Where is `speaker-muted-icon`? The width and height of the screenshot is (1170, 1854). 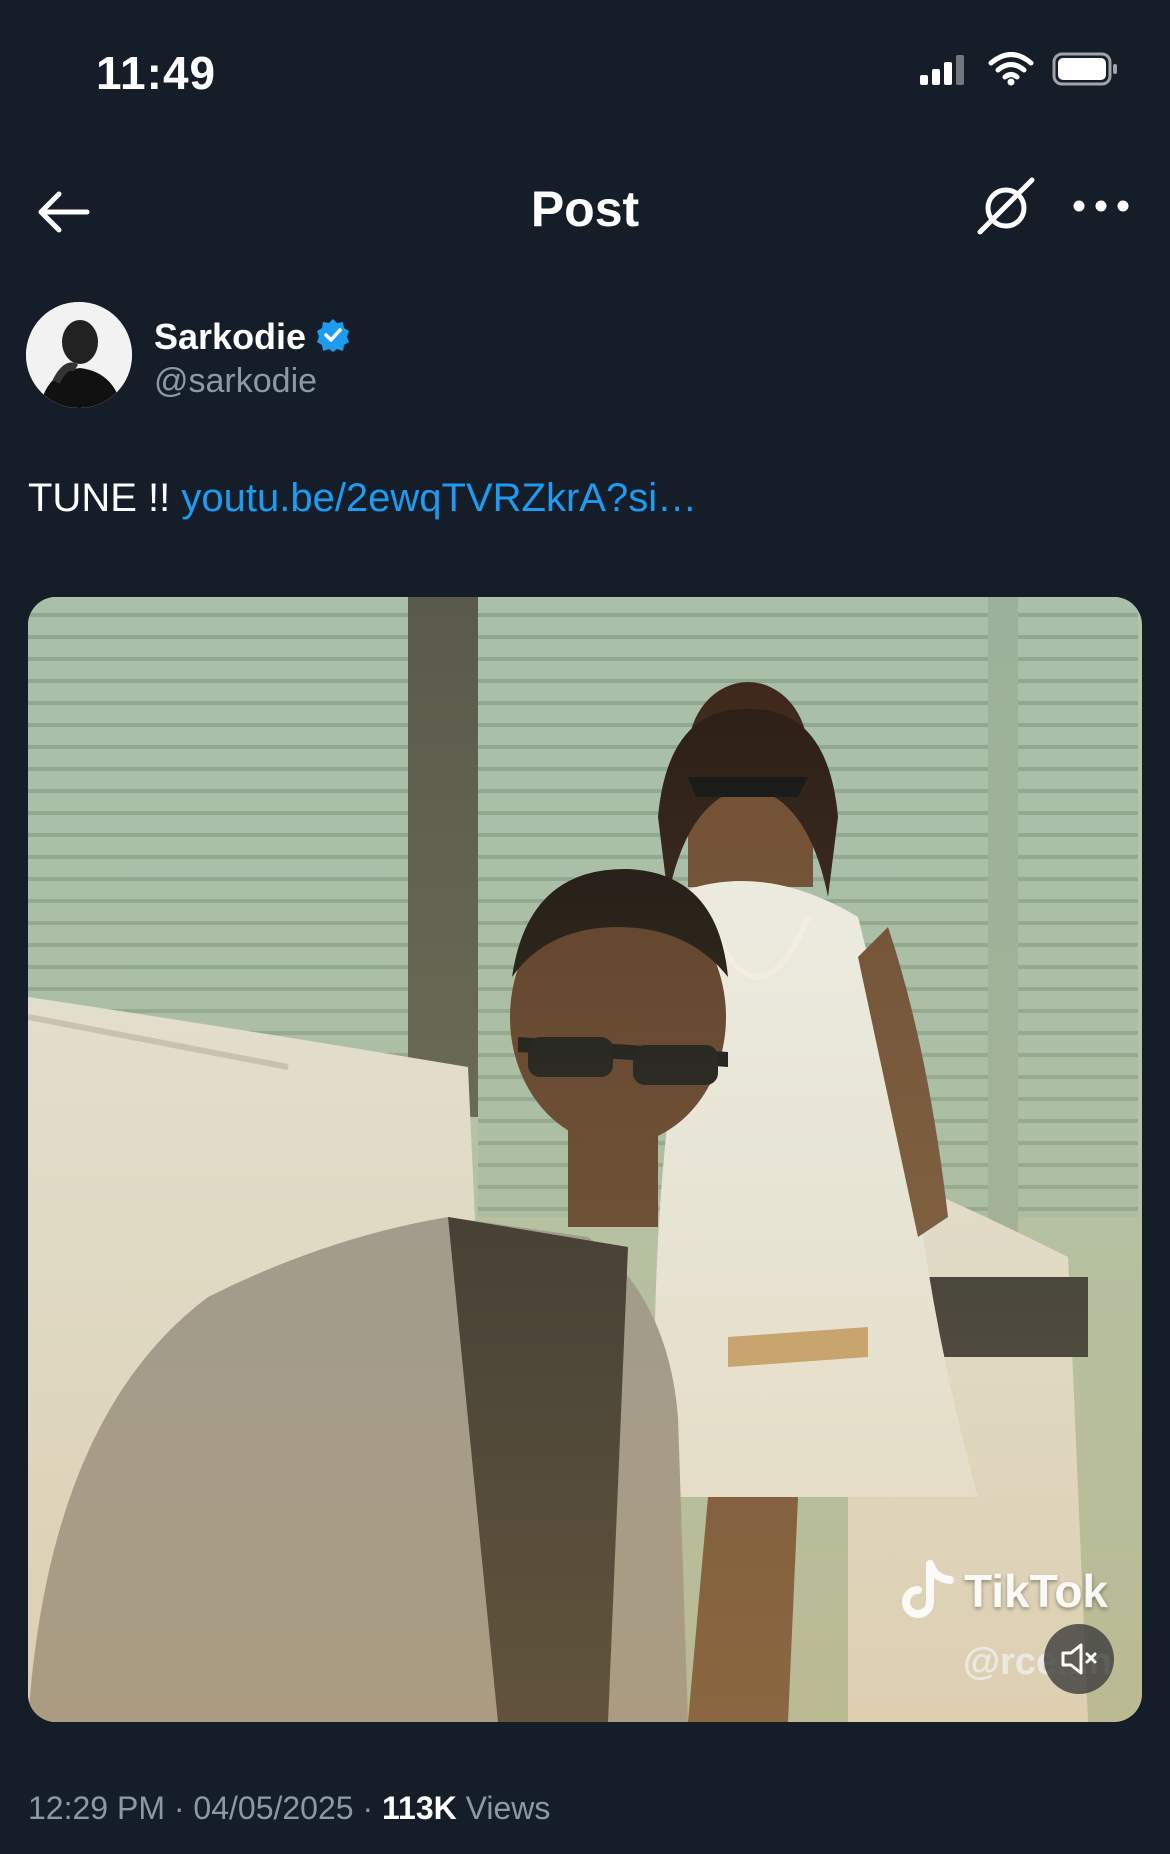 speaker-muted-icon is located at coordinates (1079, 1659).